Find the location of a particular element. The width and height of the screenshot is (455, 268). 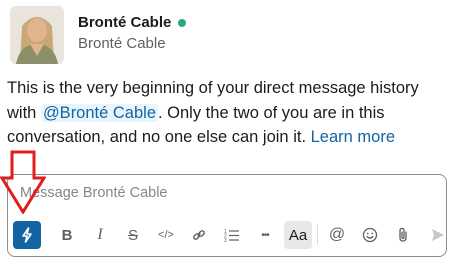

code-button: </> is located at coordinates (166, 235).